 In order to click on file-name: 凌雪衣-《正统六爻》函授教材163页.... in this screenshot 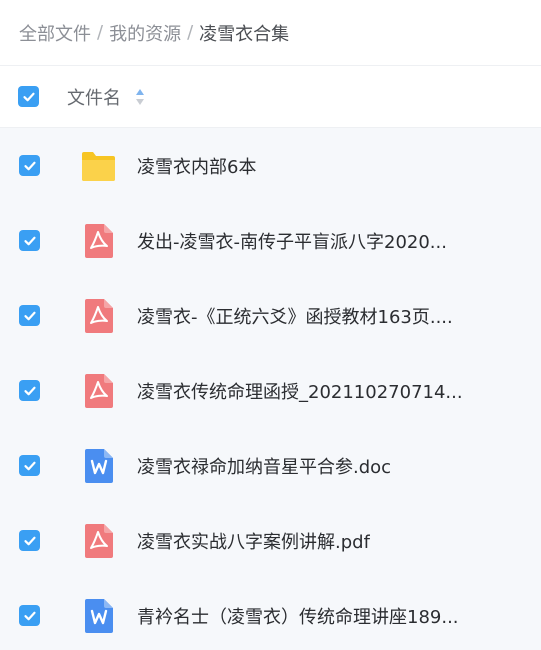, I will do `click(295, 316)`.